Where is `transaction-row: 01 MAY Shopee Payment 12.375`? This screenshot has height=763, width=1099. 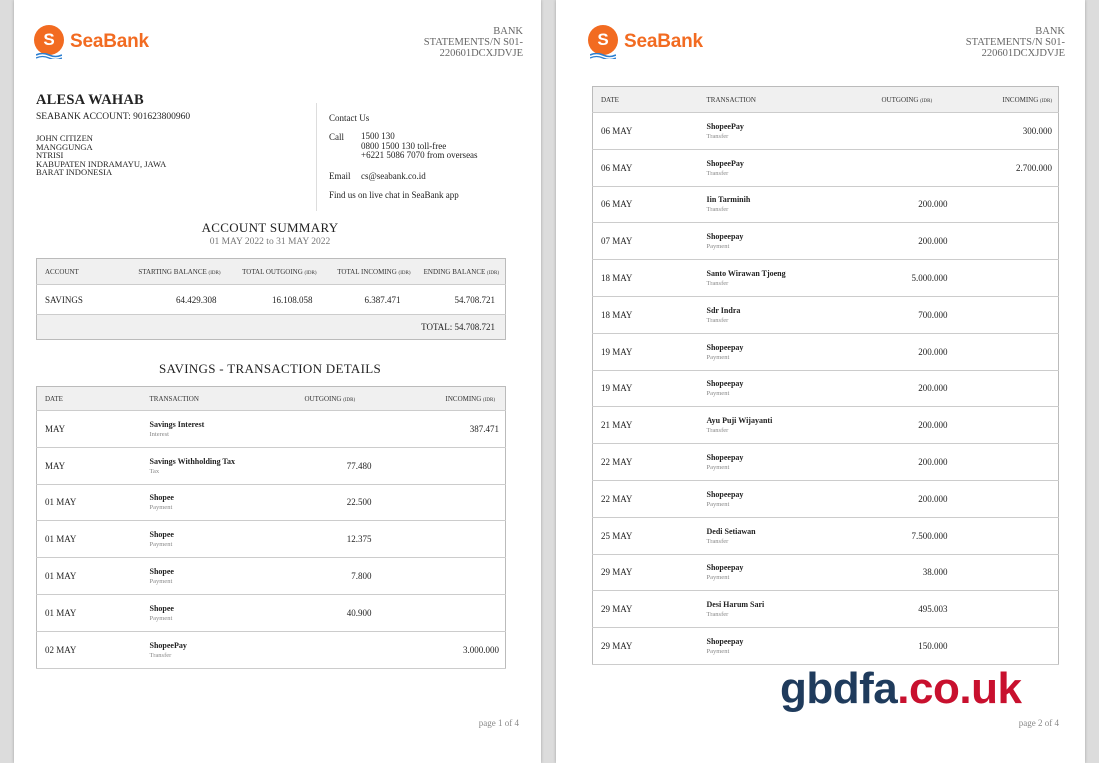 transaction-row: 01 MAY Shopee Payment 12.375 is located at coordinates (271, 539).